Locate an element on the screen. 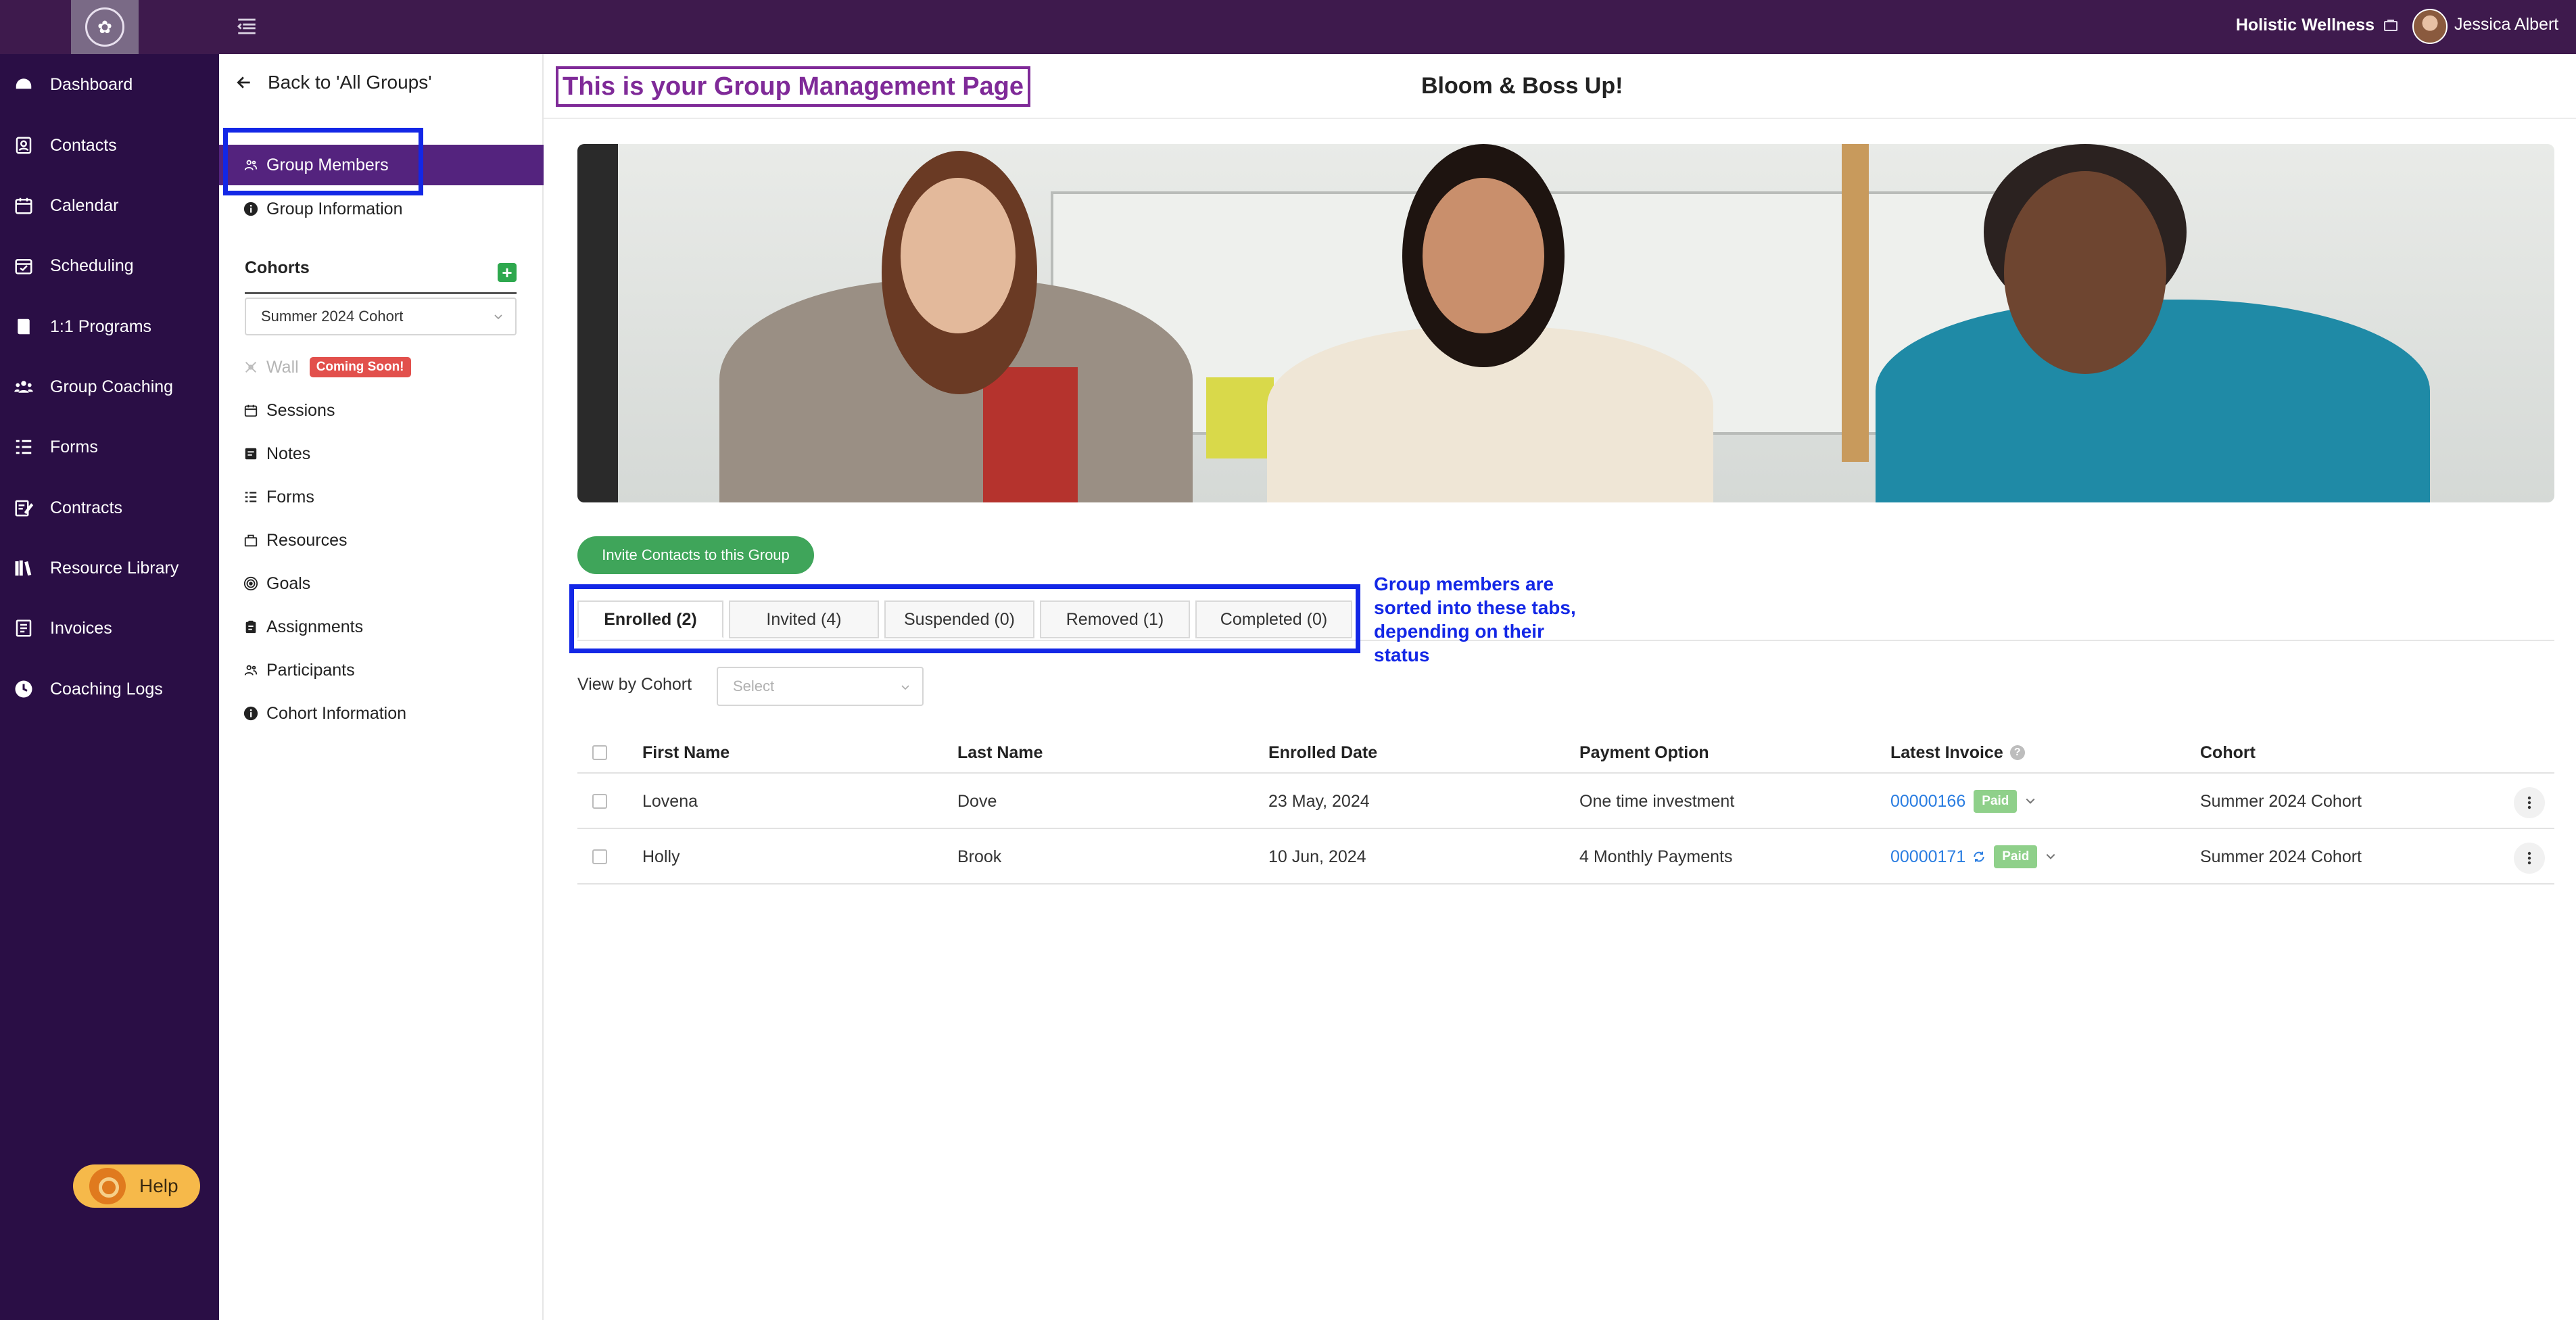 The image size is (2576, 1320). sidebar-item-label: Wall is located at coordinates (282, 367).